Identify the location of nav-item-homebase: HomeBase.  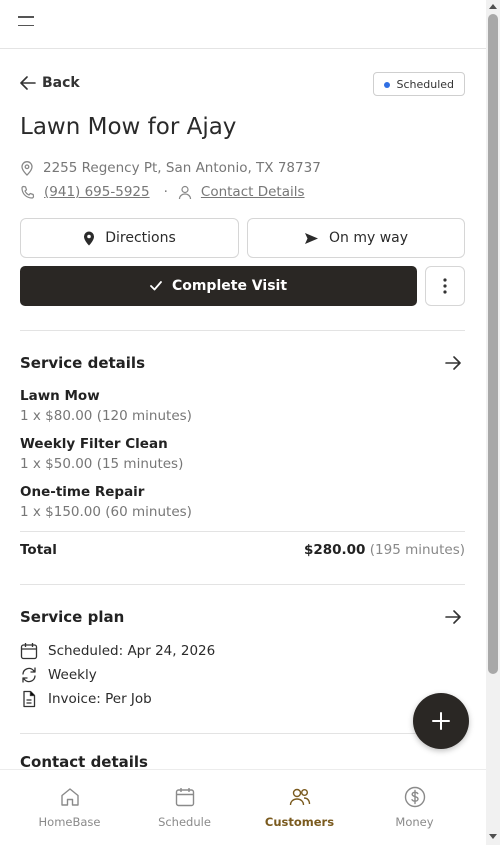
(69, 808).